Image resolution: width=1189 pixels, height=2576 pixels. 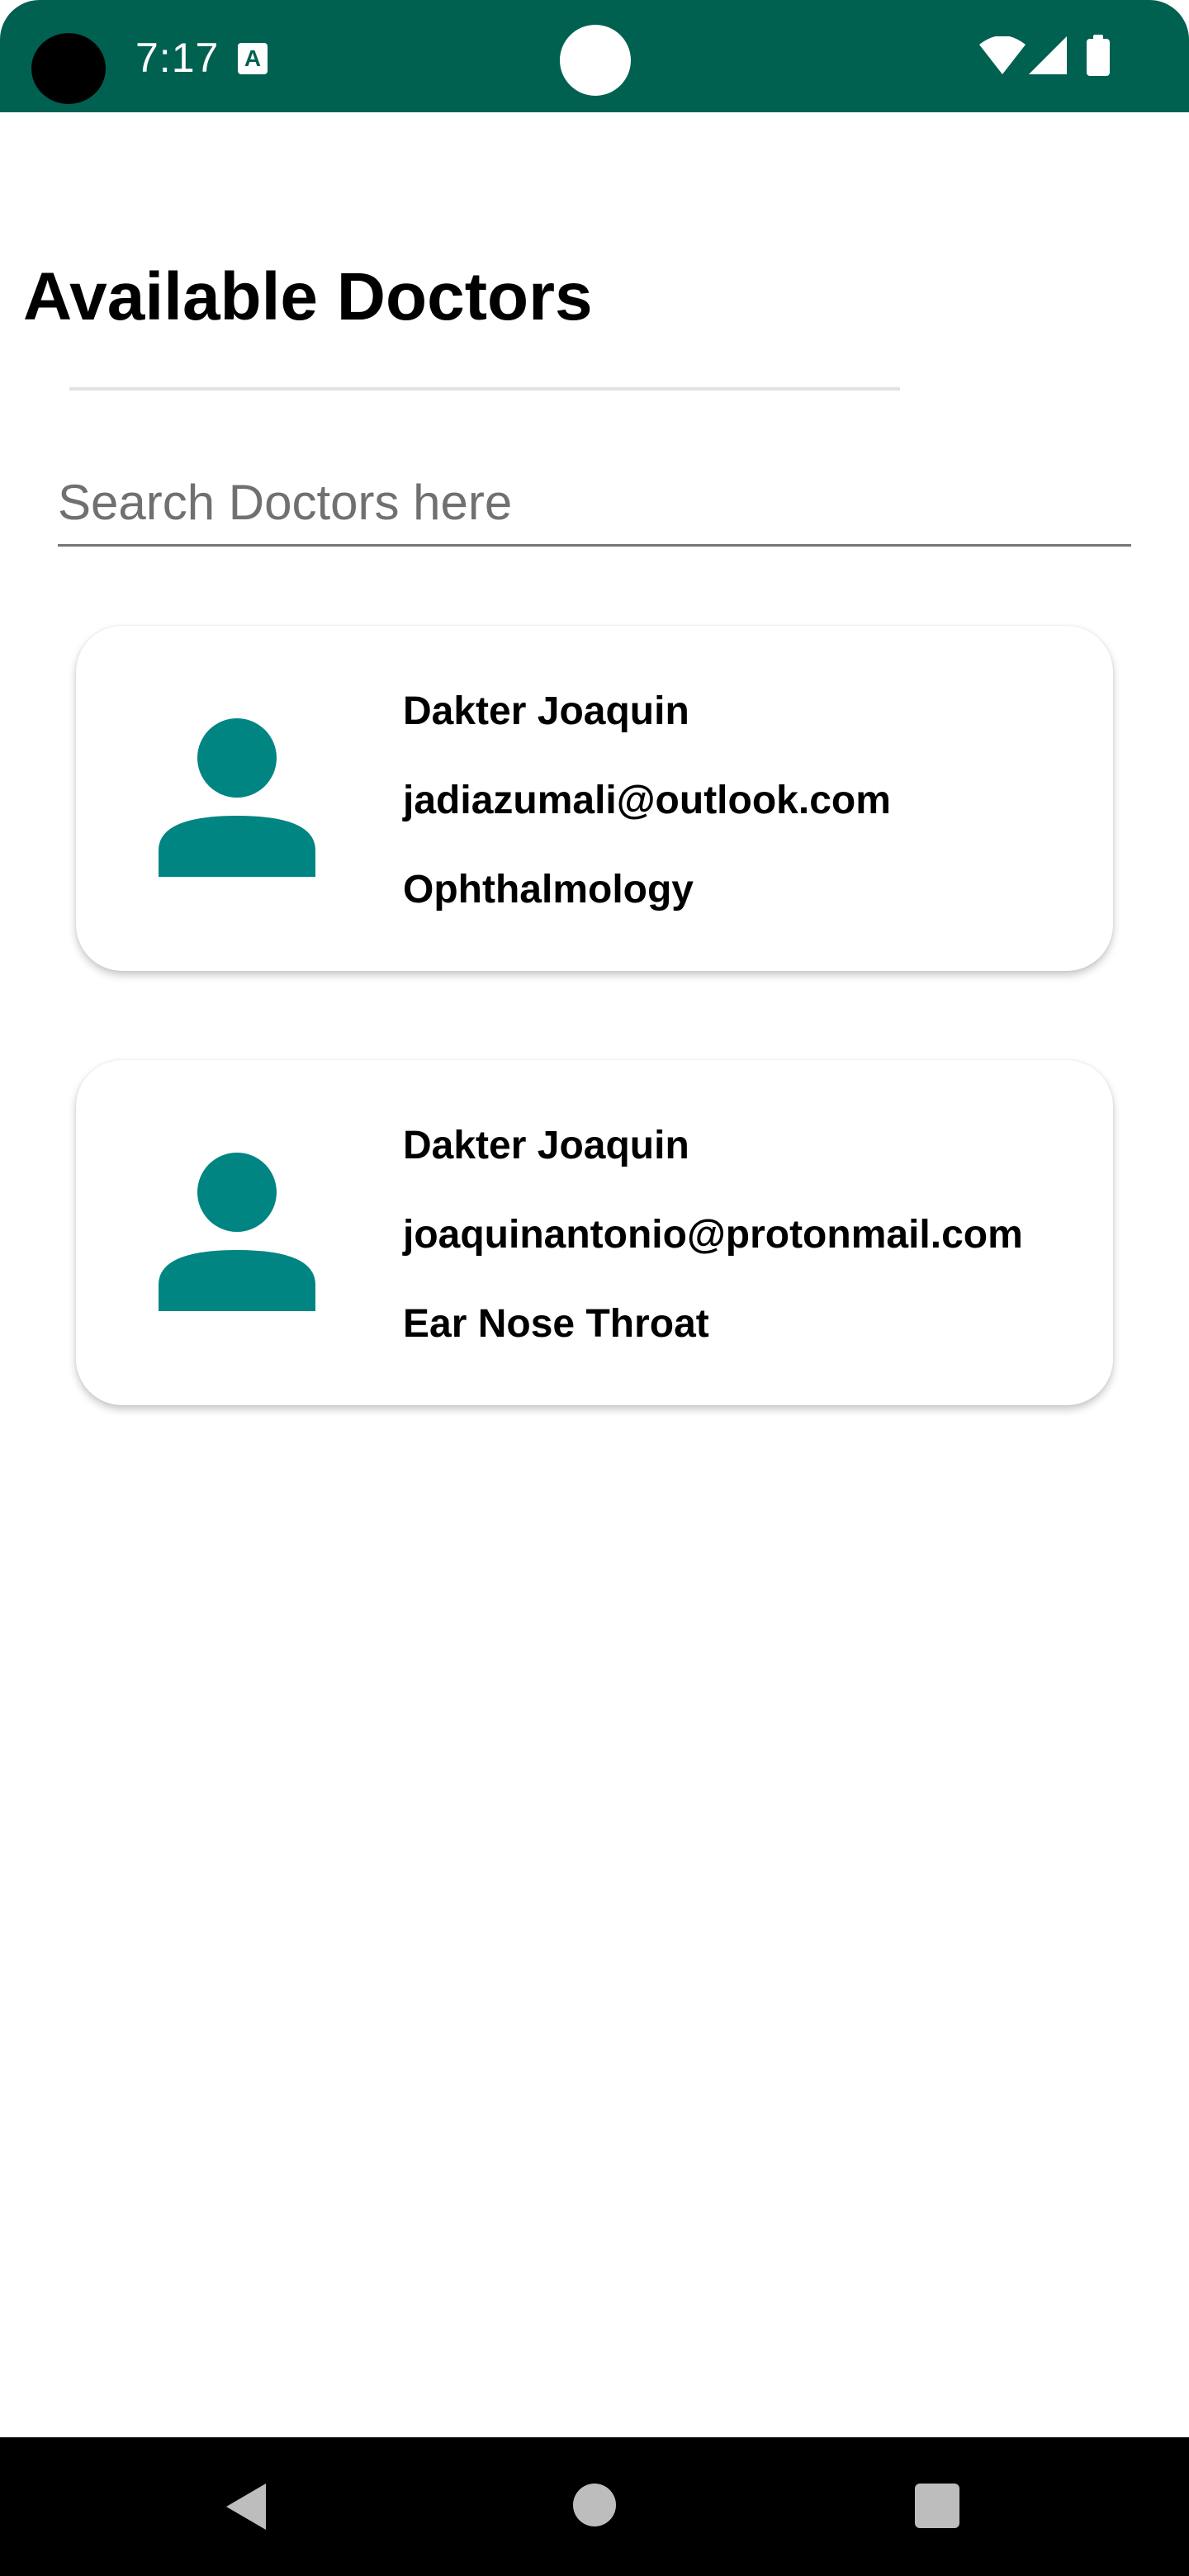 I want to click on home-icon, so click(x=594, y=2505).